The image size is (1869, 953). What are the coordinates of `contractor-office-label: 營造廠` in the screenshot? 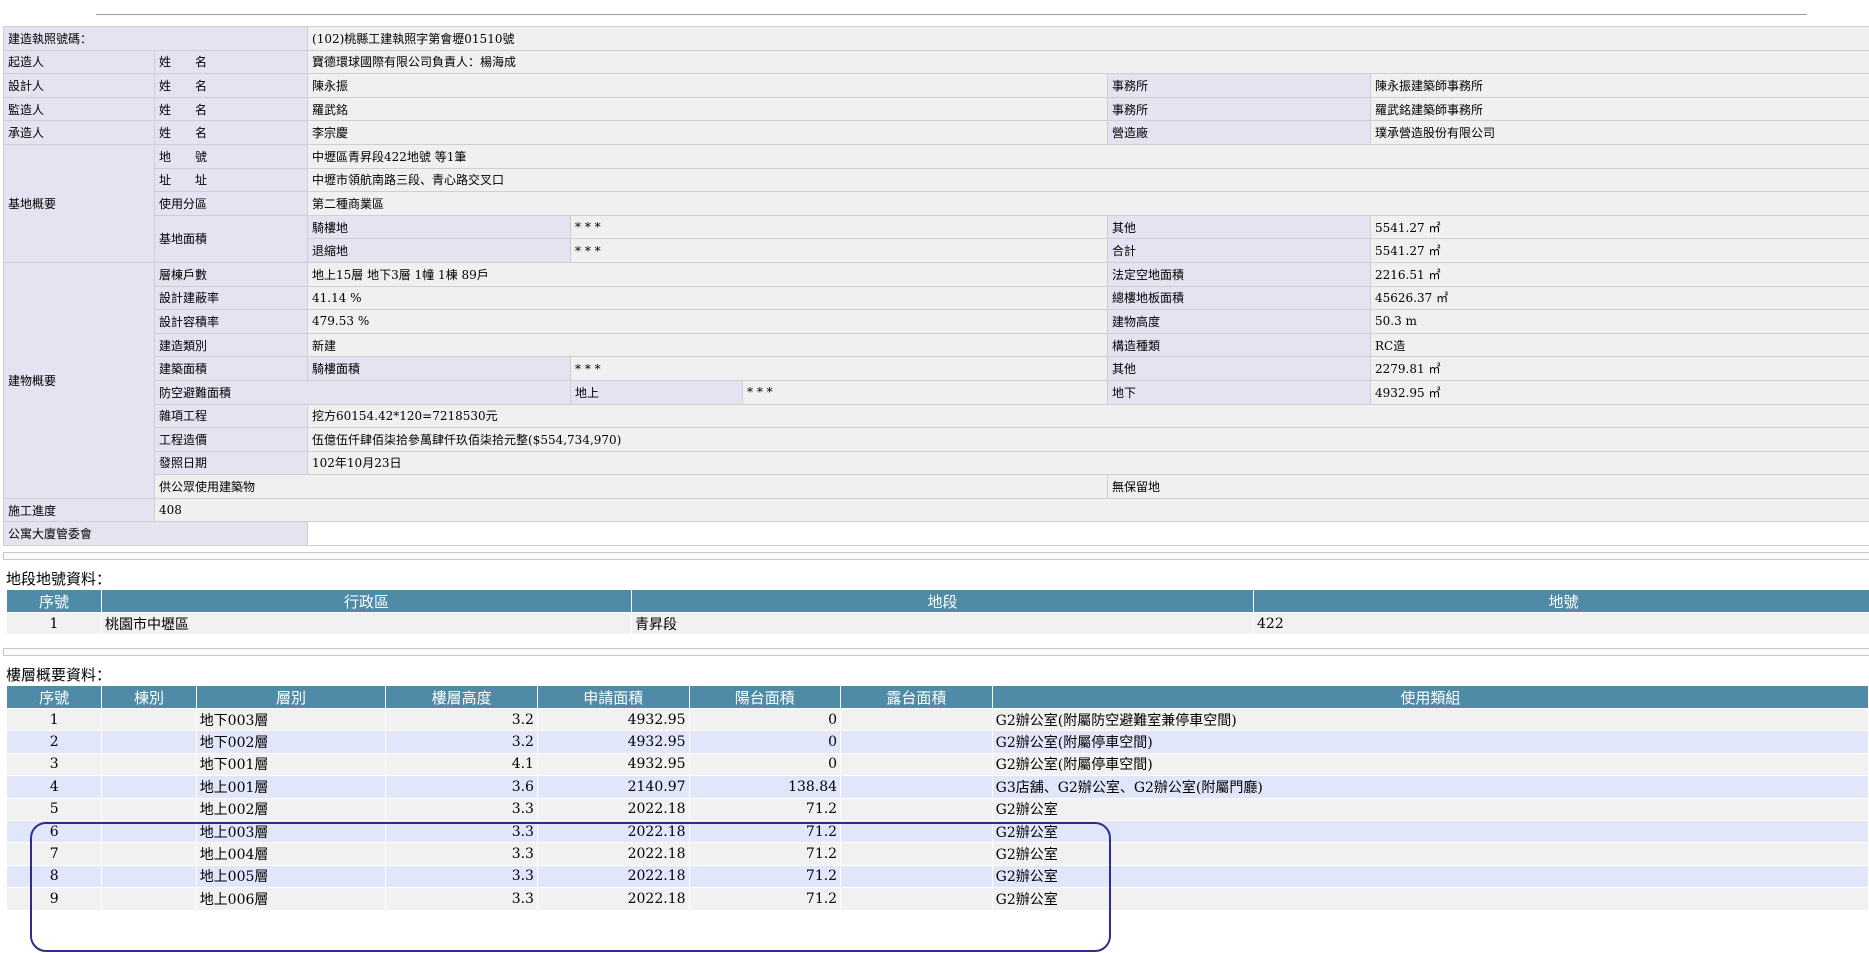 It's located at (1239, 132).